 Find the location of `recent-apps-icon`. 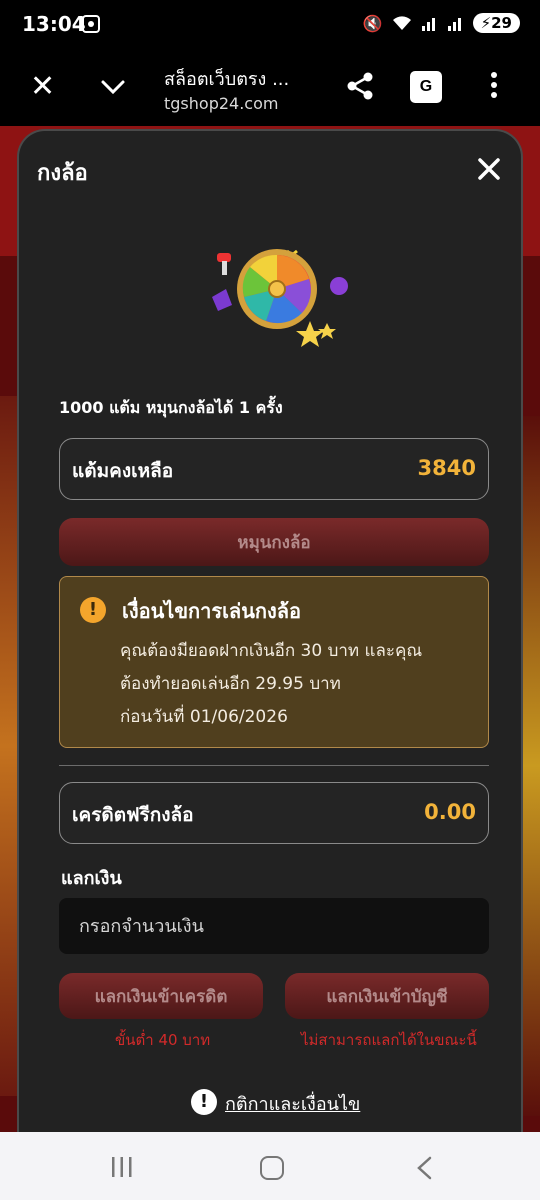

recent-apps-icon is located at coordinates (122, 1167).